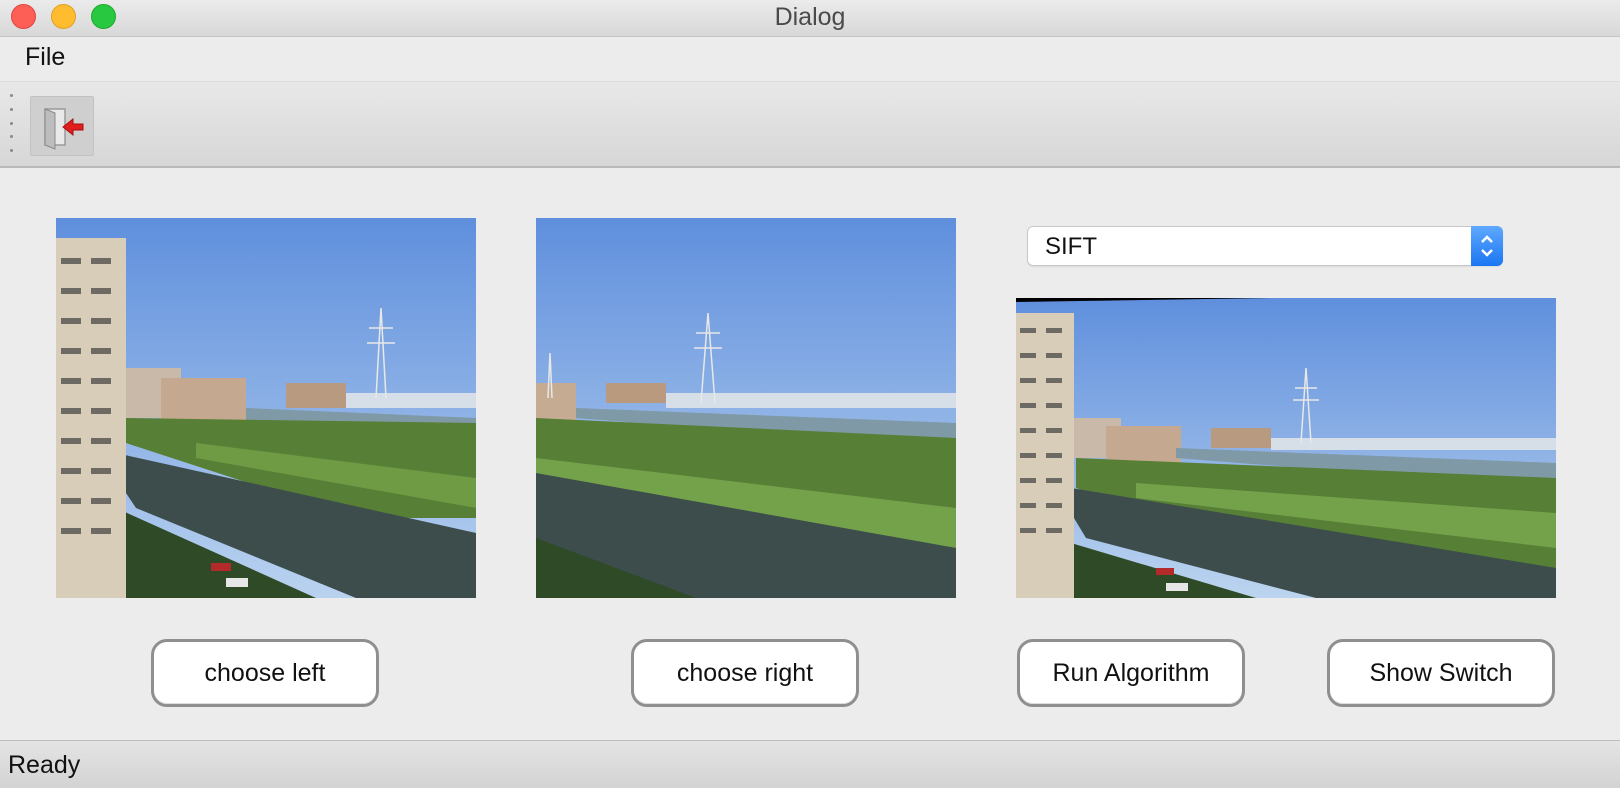 This screenshot has width=1620, height=788. Describe the element at coordinates (45, 57) in the screenshot. I see `menu-file: File` at that location.